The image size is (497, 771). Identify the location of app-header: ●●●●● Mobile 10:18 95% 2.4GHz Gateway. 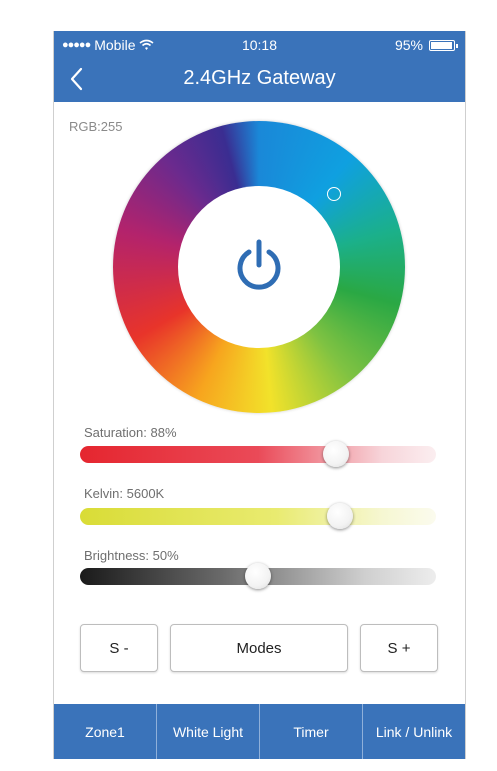
(259, 66).